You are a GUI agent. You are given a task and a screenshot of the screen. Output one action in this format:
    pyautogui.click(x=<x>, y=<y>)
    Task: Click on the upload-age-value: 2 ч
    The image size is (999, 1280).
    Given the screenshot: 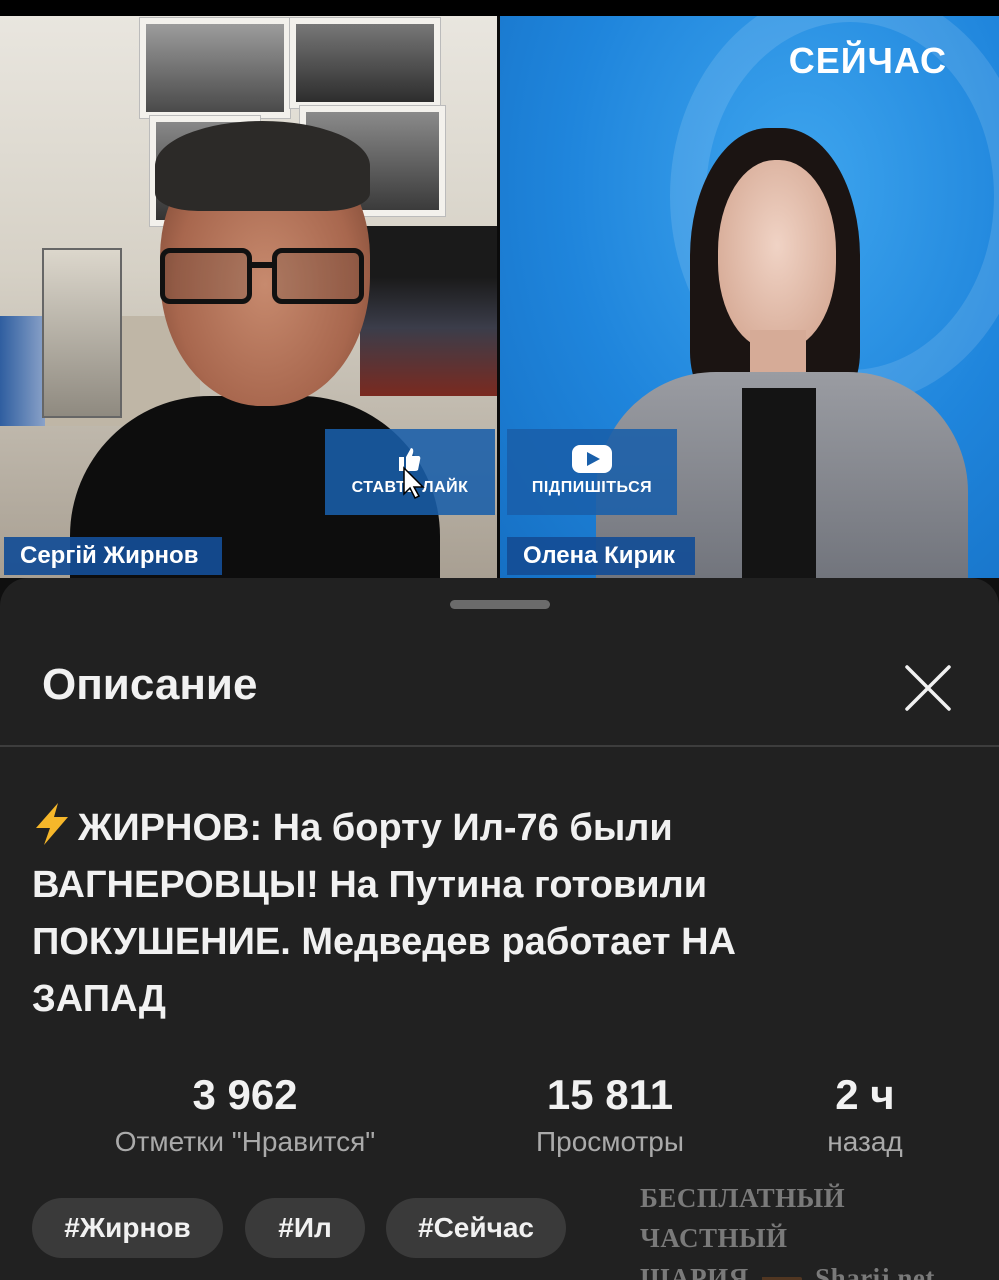 What is the action you would take?
    pyautogui.click(x=865, y=1094)
    